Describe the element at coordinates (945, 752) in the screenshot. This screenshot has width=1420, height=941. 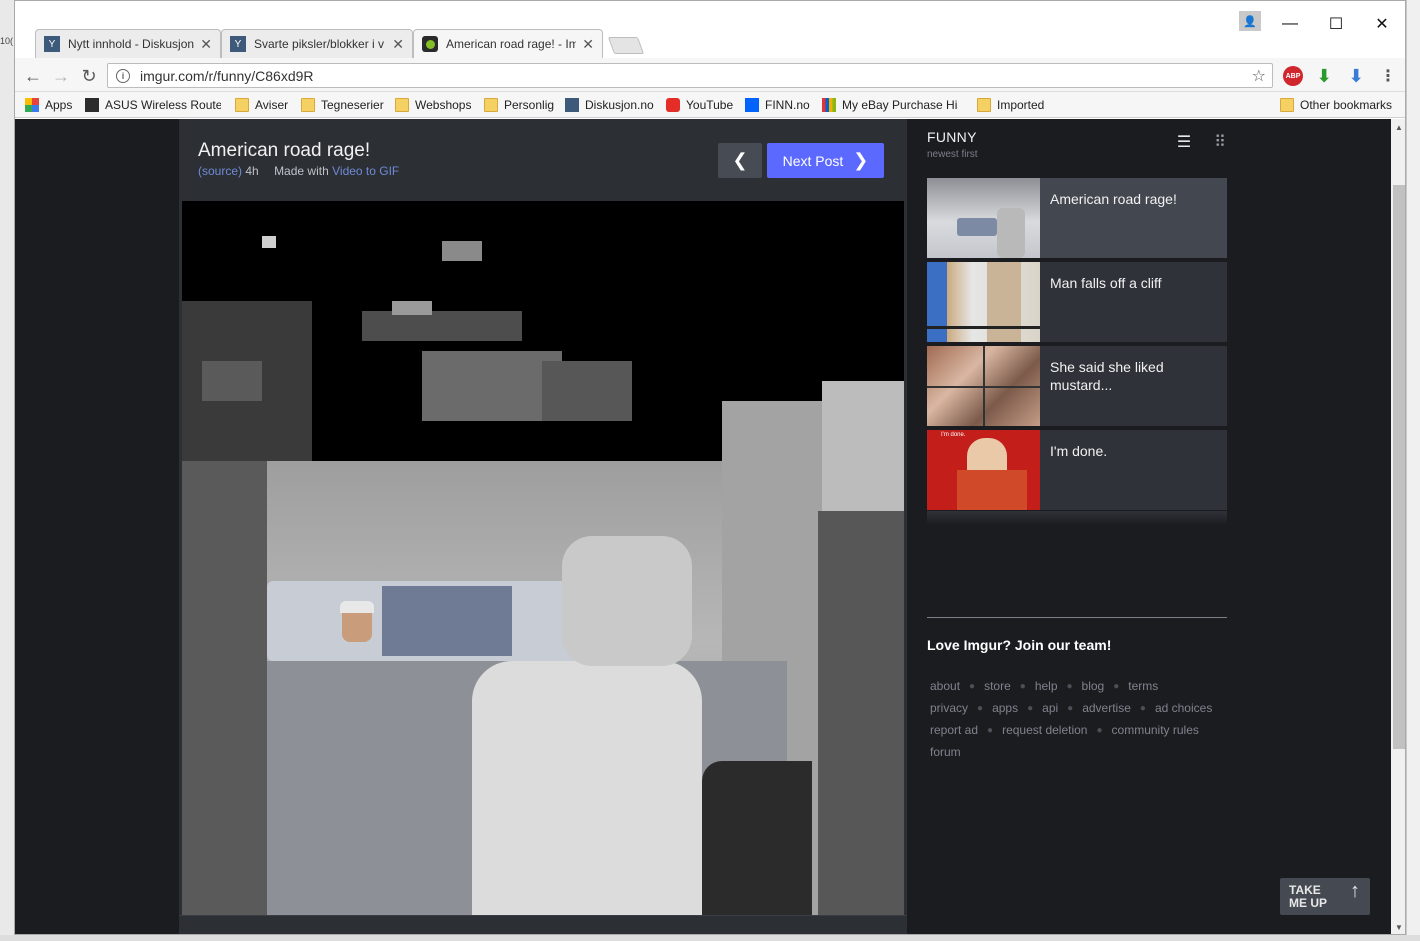
I see `footer-link-forum: forum` at that location.